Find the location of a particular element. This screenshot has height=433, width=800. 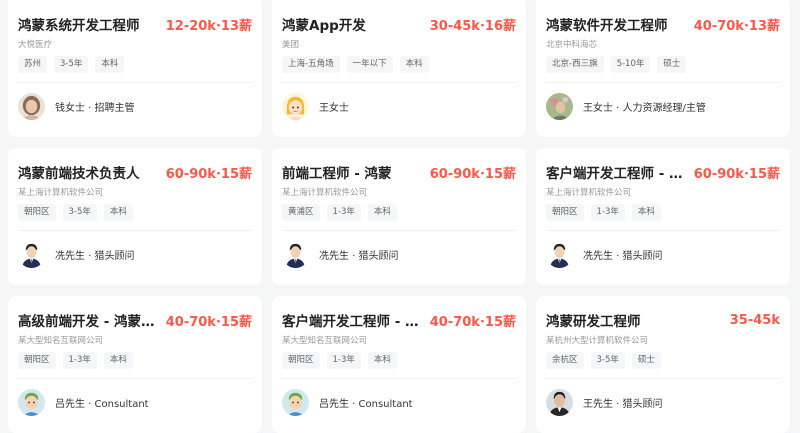

job-tag: 苏州 is located at coordinates (33, 64).